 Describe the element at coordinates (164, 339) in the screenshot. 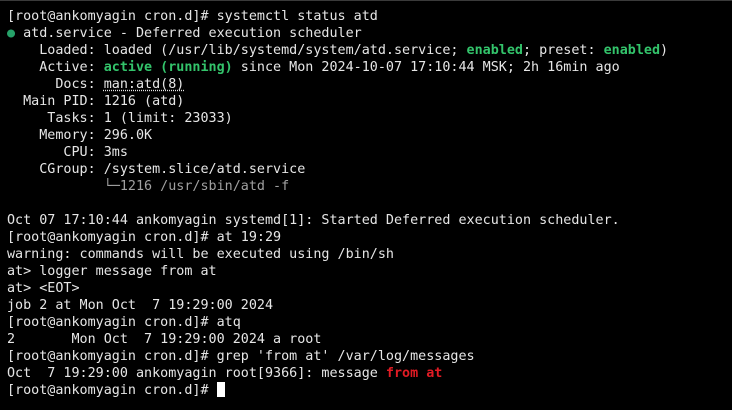

I see `terminal-line-atq: 2 Mon Oct 7 19:29:00 2024 a root` at that location.